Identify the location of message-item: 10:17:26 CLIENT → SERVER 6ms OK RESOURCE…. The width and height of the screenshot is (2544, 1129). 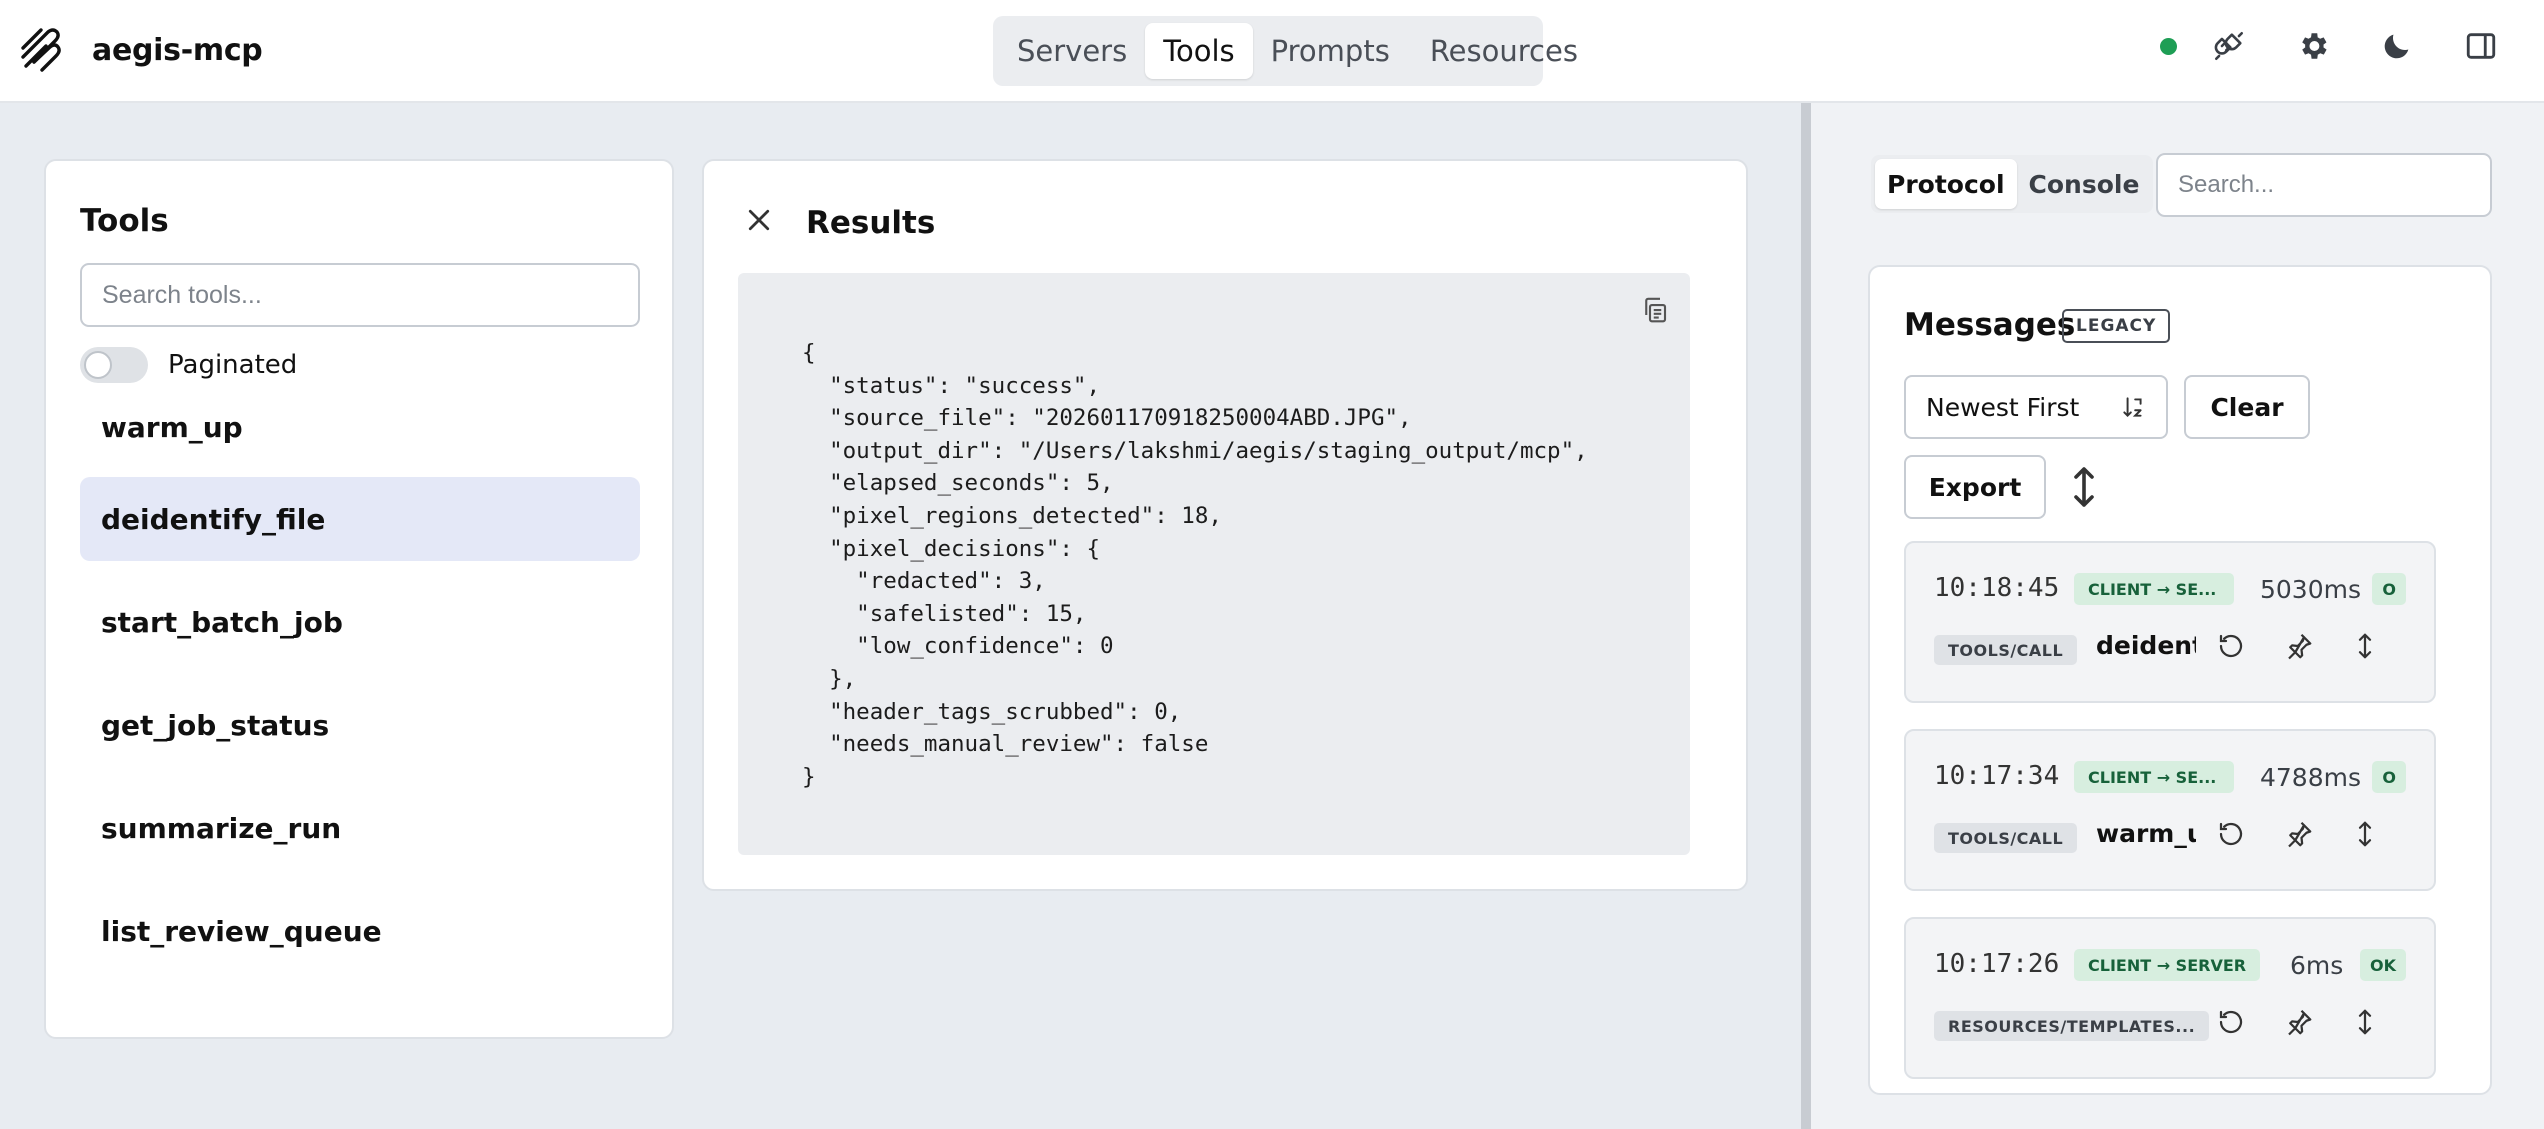
(2170, 998).